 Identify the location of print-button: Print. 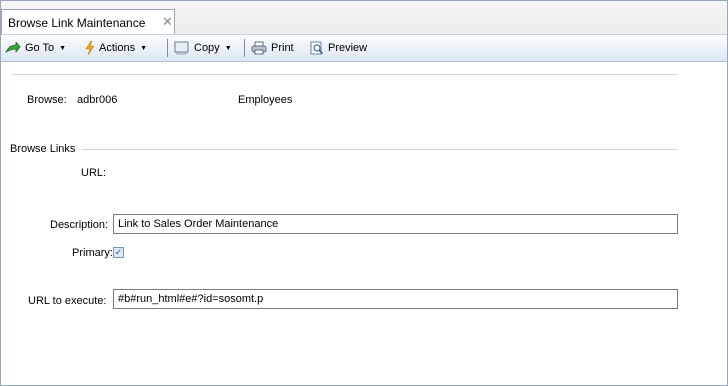
(272, 48).